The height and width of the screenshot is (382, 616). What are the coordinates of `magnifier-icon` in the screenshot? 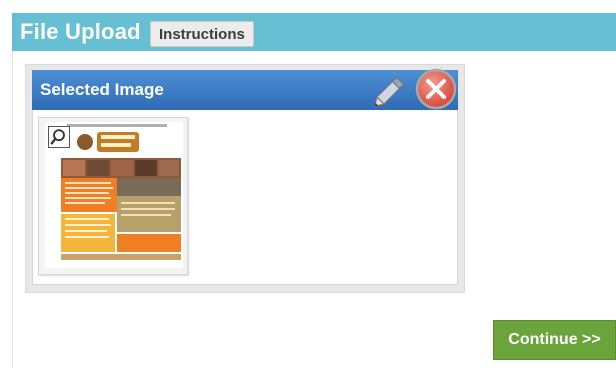 It's located at (59, 137).